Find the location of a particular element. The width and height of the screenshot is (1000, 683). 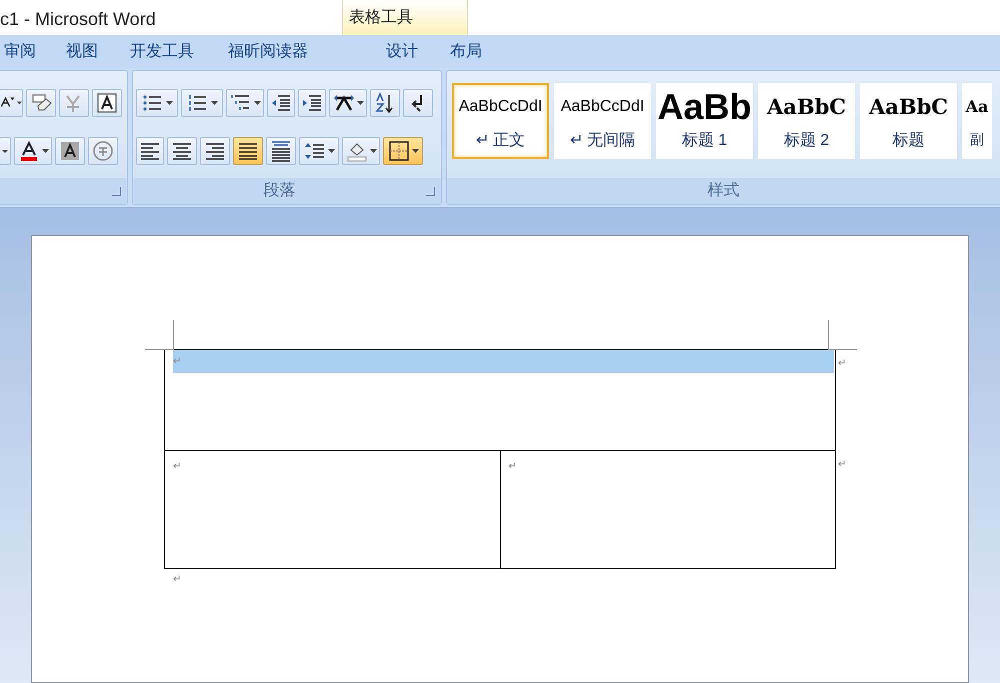

borders-icon is located at coordinates (399, 151).